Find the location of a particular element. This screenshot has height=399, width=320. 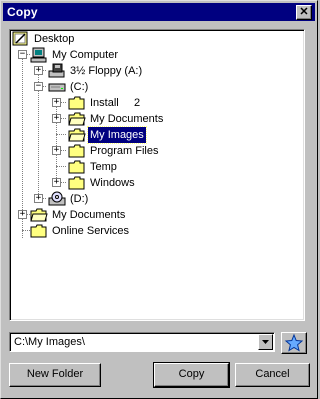

tree-item-label: (D:) is located at coordinates (79, 199).